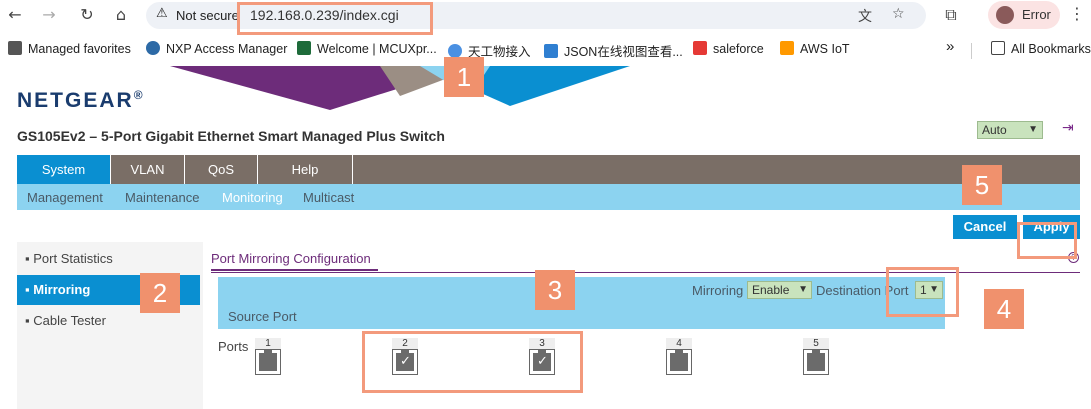 The width and height of the screenshot is (1091, 409). What do you see at coordinates (1041, 48) in the screenshot?
I see `all-bookmarks: All Bookmarks` at bounding box center [1041, 48].